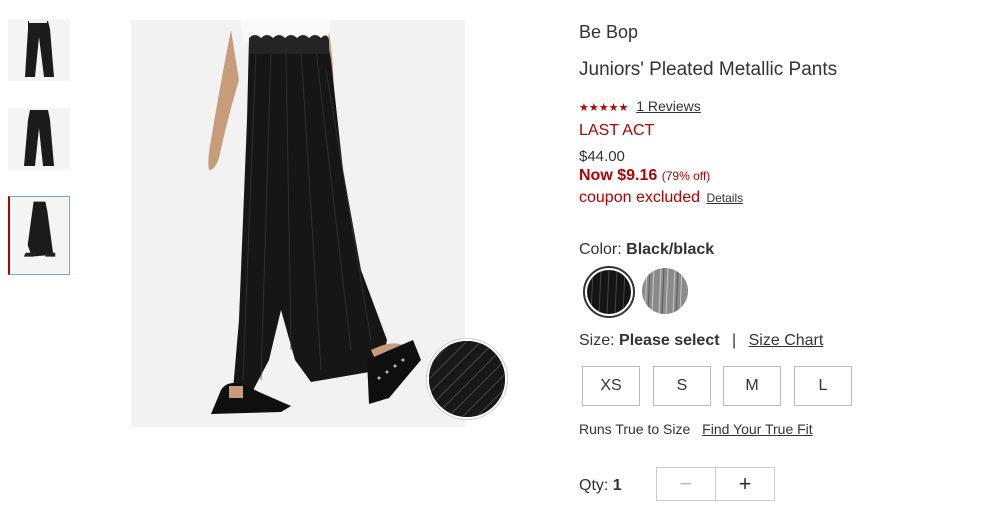 The image size is (1003, 511). Describe the element at coordinates (669, 340) in the screenshot. I see `size-selected: Please select` at that location.